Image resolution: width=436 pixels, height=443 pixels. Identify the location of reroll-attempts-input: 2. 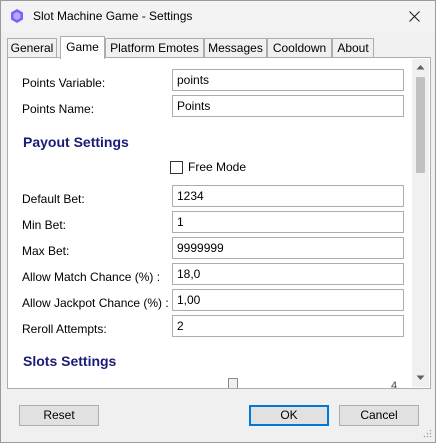
(288, 326).